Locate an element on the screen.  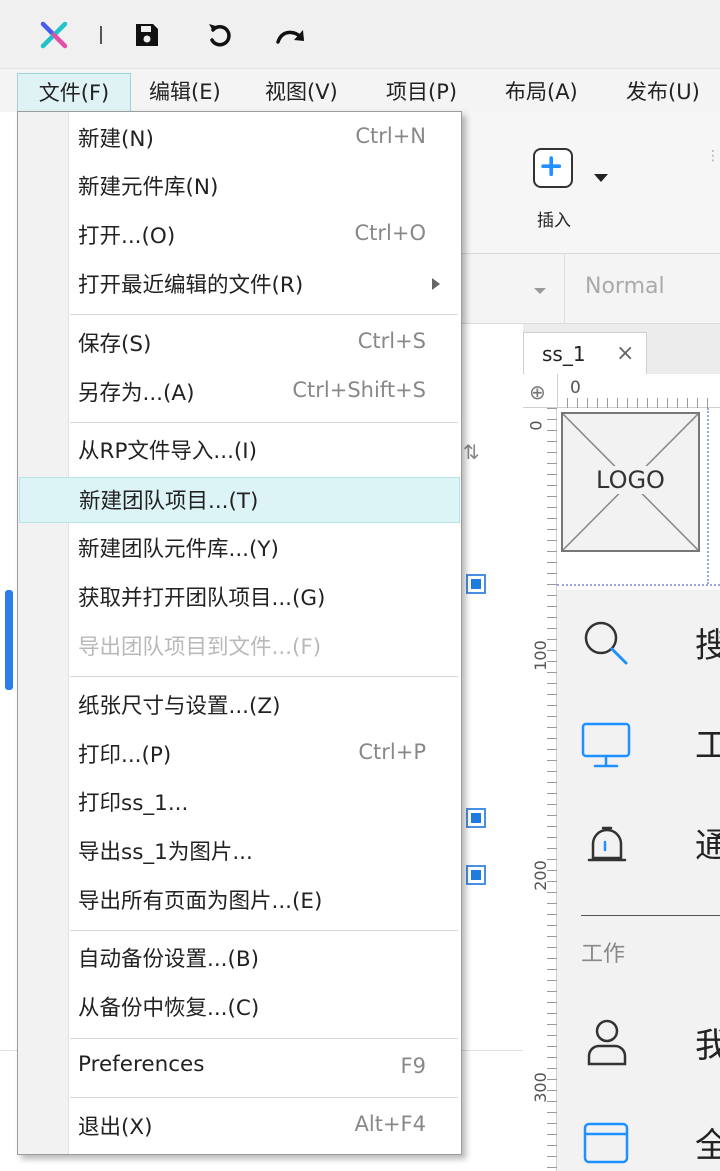
document-tabs: ss_1 × is located at coordinates (621, 349).